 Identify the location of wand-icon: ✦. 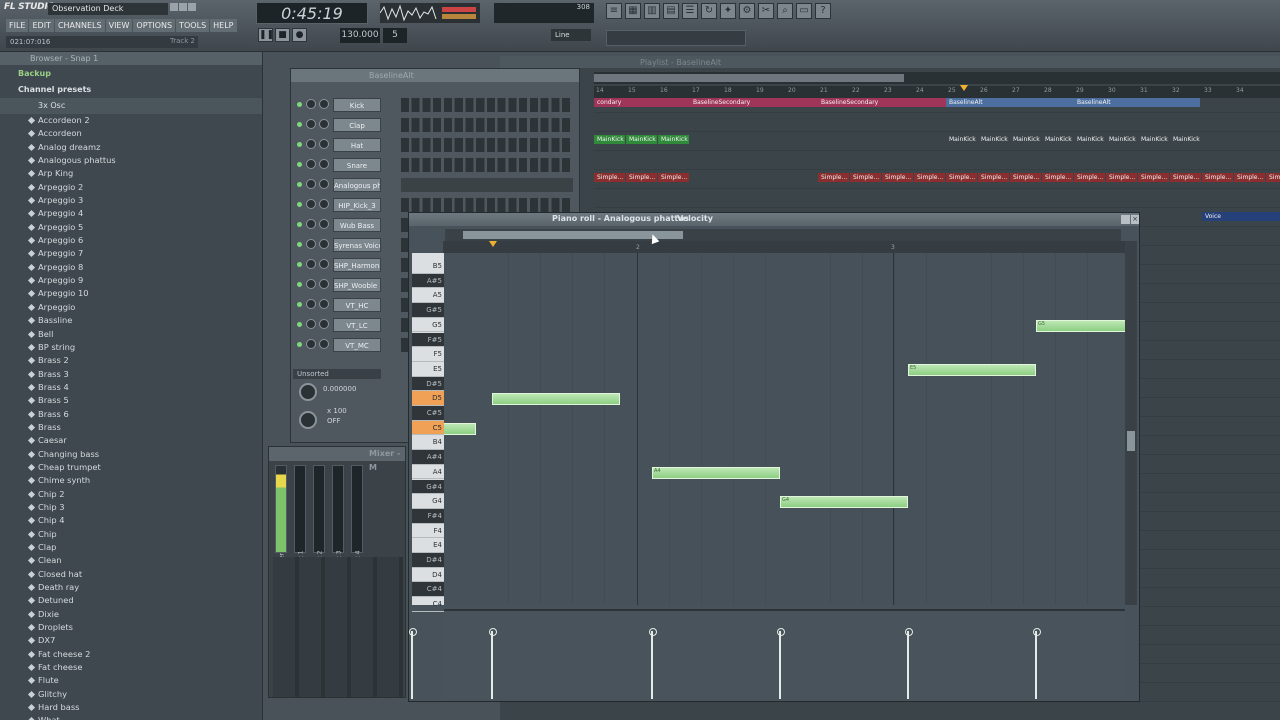
(728, 11).